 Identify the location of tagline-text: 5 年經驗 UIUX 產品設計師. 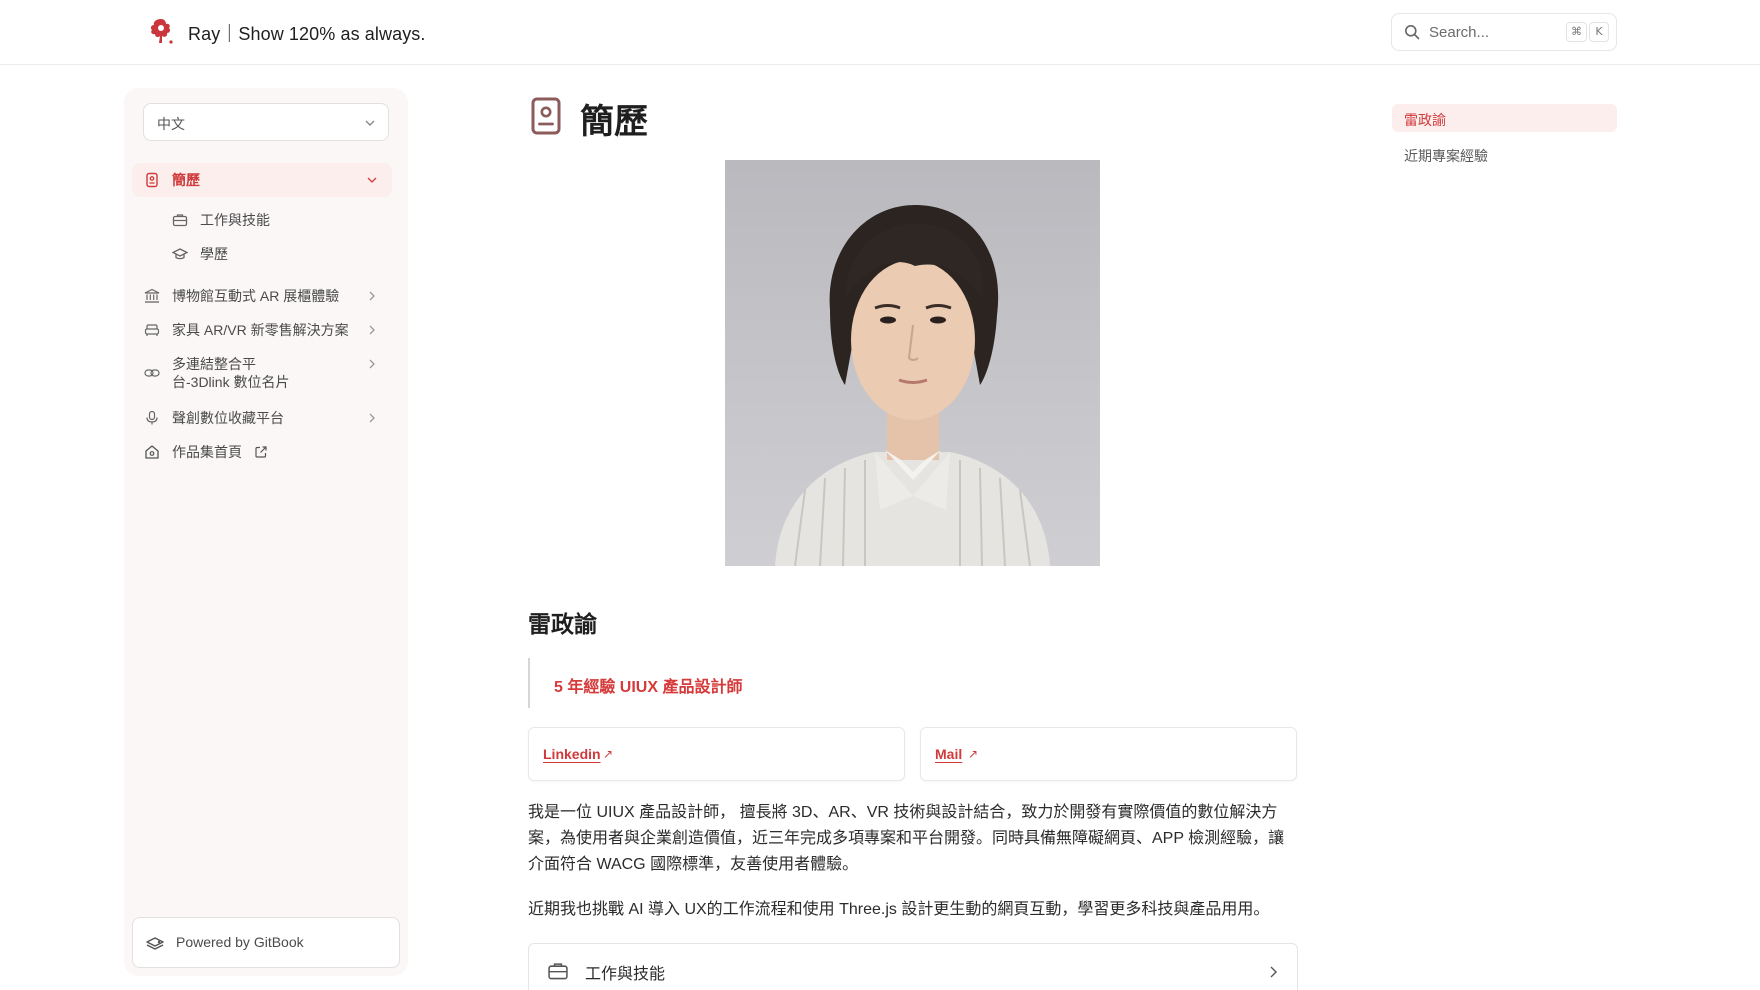
(648, 687).